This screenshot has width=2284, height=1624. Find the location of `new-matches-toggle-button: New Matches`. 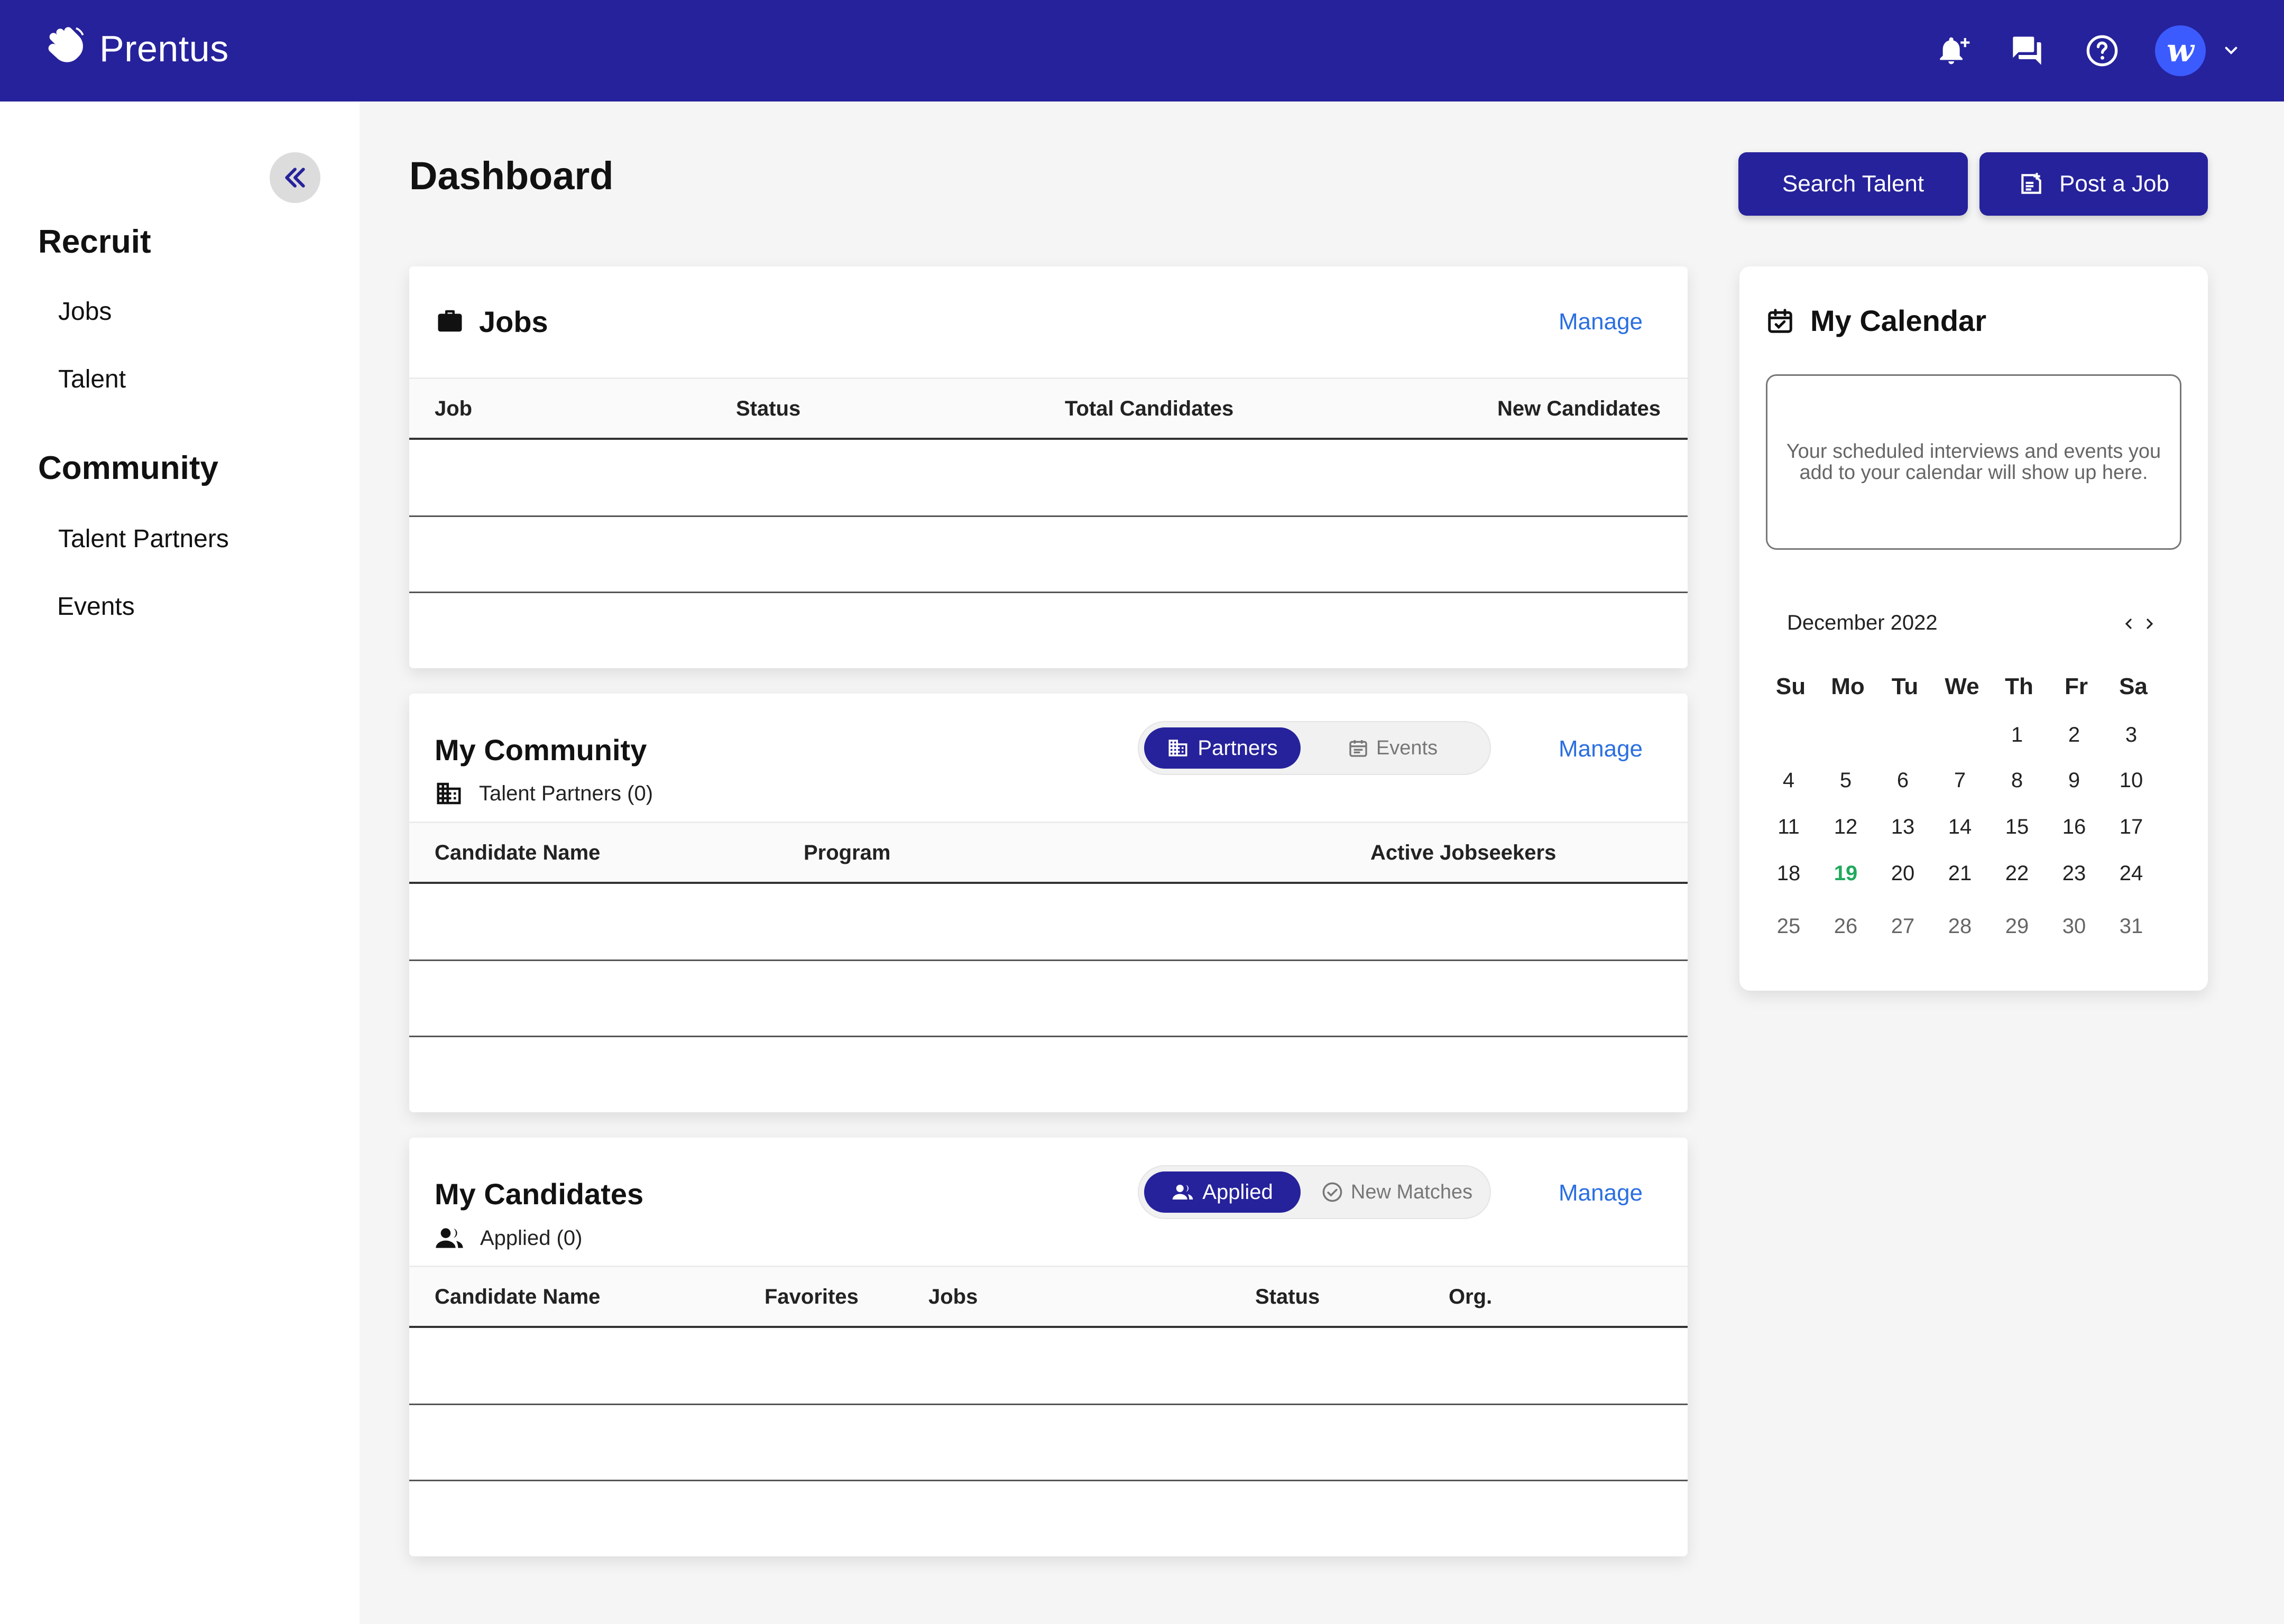

new-matches-toggle-button: New Matches is located at coordinates (1397, 1192).